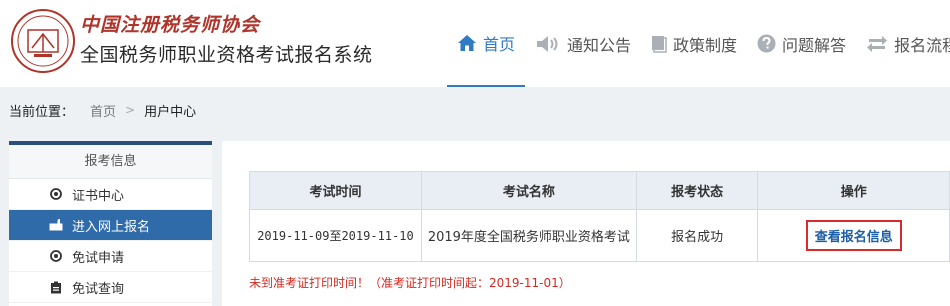  What do you see at coordinates (98, 196) in the screenshot?
I see `sidebar-item-label: 证书中心` at bounding box center [98, 196].